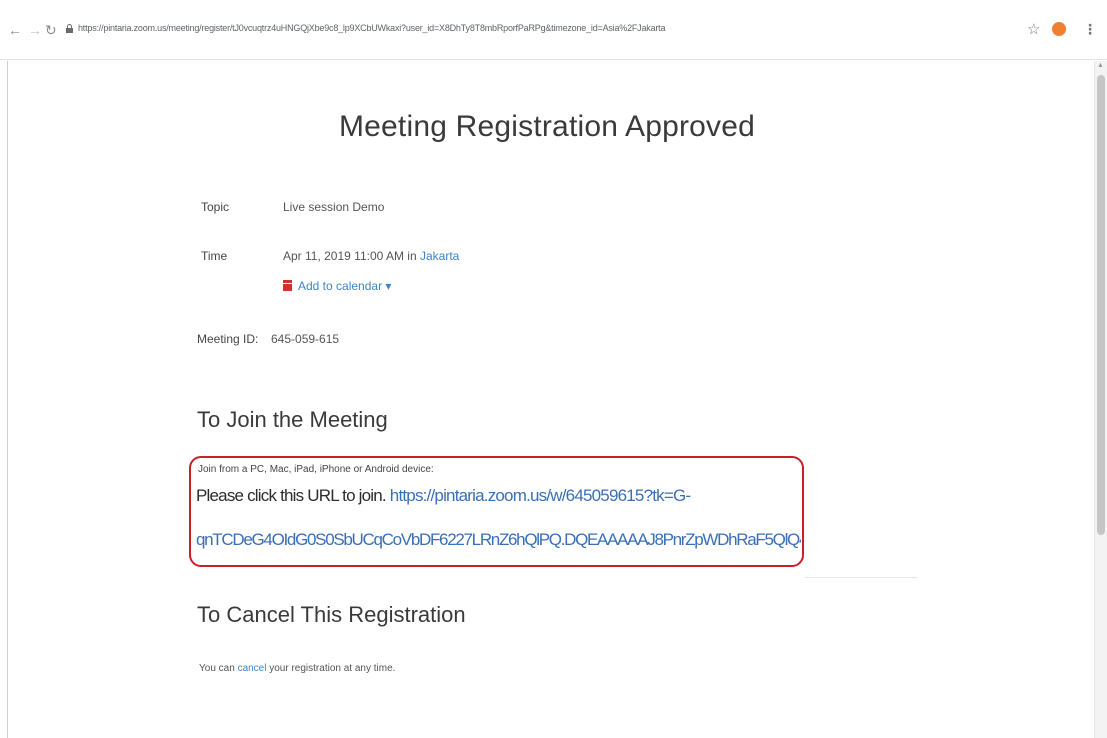  I want to click on window-edge, so click(7, 399).